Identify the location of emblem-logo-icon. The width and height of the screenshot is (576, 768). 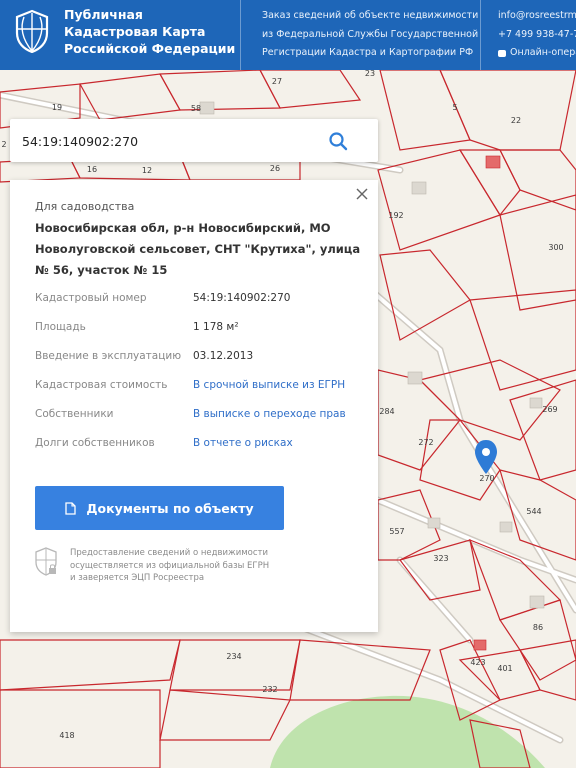
(32, 31).